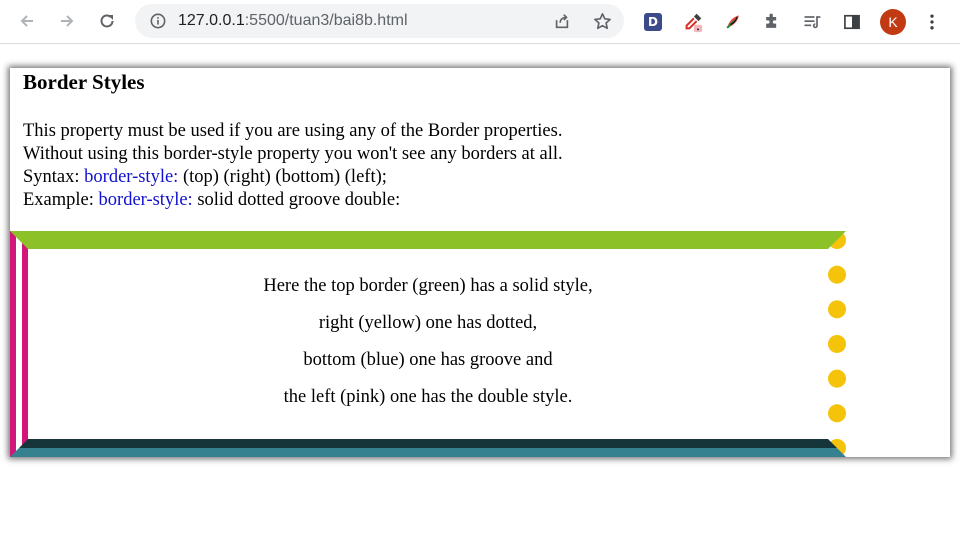  What do you see at coordinates (296, 200) in the screenshot?
I see `example-value: solid dotted groove double:` at bounding box center [296, 200].